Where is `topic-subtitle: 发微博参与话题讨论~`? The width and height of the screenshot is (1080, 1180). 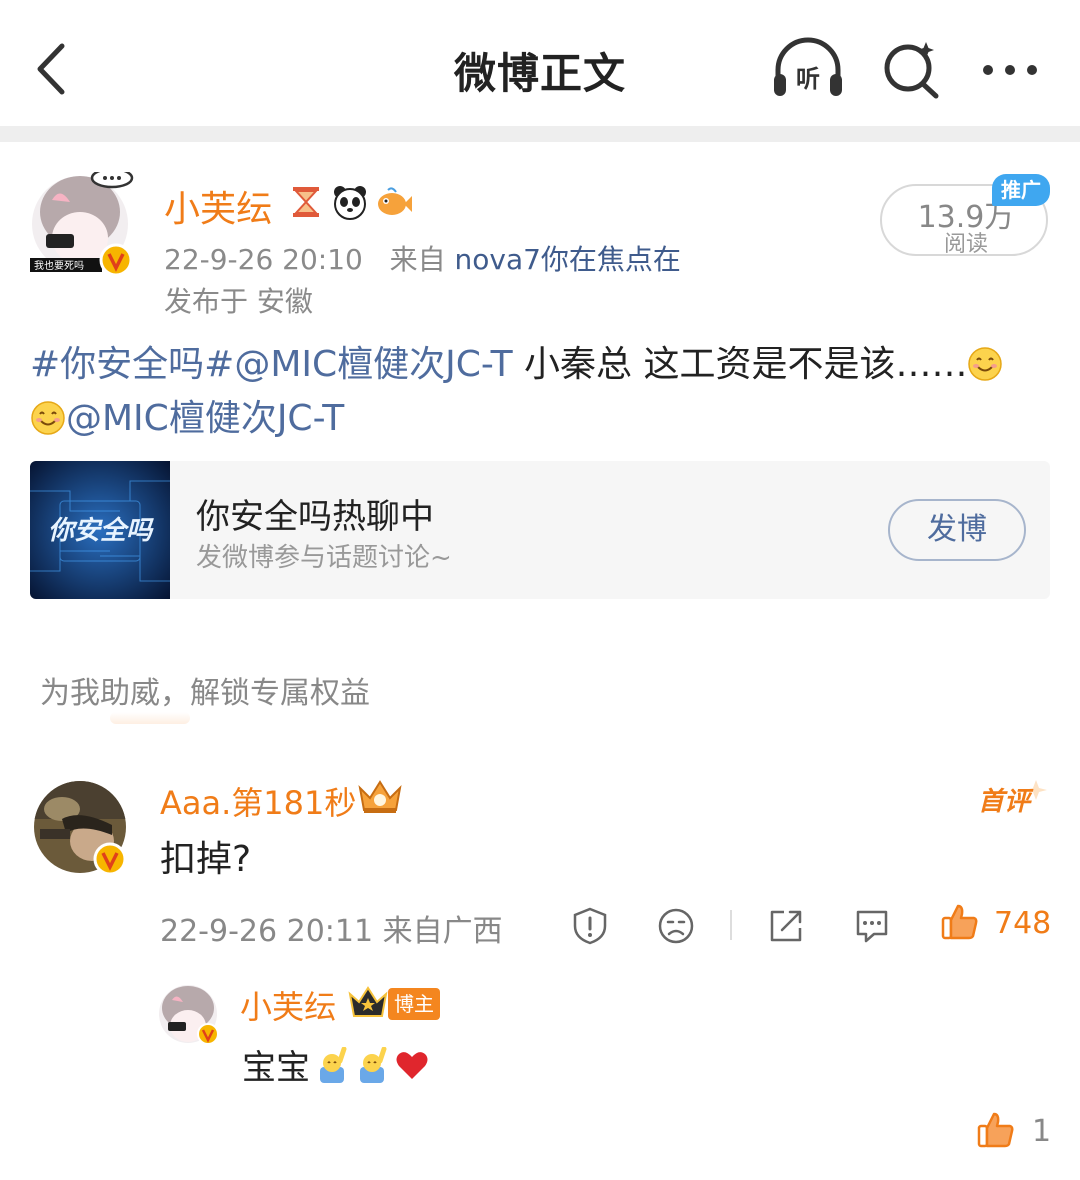
topic-subtitle: 发微博参与话题讨论~ is located at coordinates (324, 558).